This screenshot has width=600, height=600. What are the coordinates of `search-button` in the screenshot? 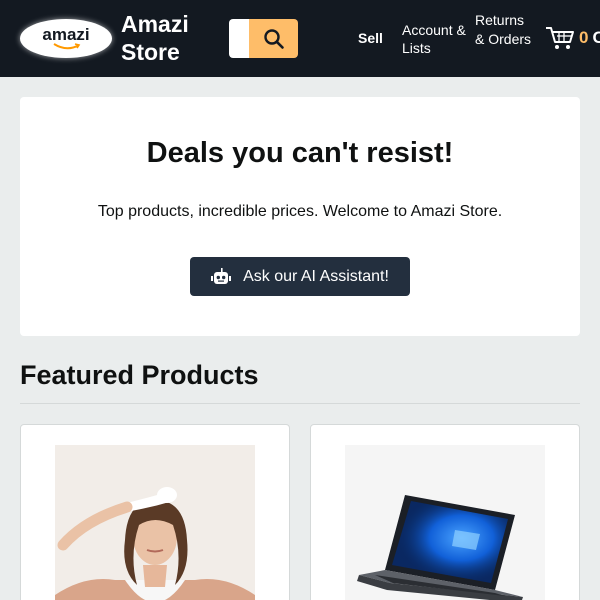 It's located at (273, 38).